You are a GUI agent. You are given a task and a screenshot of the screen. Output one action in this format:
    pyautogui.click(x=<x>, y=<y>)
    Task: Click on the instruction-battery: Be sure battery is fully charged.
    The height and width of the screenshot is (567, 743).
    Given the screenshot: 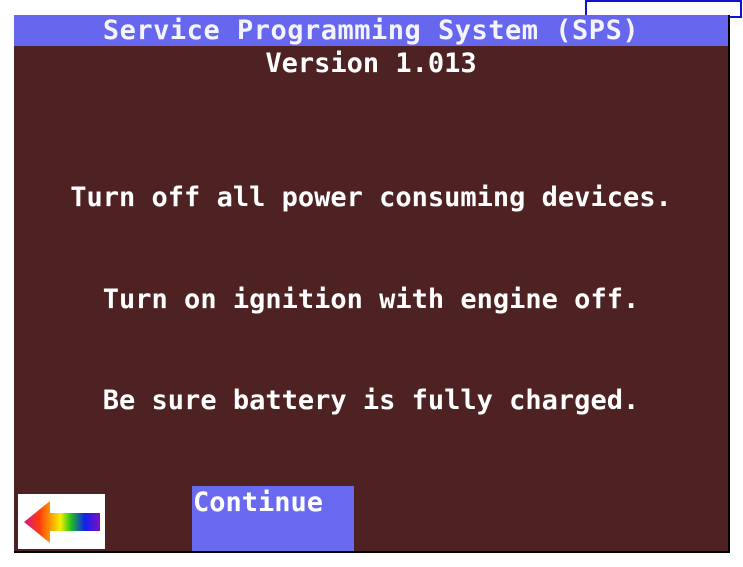 What is the action you would take?
    pyautogui.click(x=371, y=400)
    